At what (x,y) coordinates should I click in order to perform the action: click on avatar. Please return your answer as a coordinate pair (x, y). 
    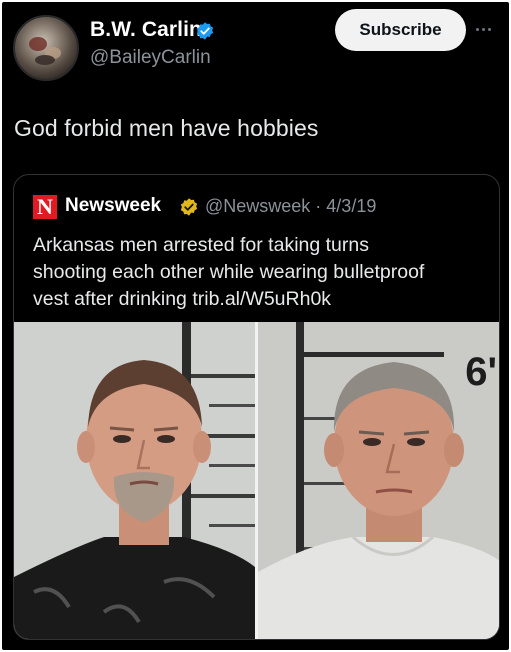
    Looking at the image, I should click on (46, 48).